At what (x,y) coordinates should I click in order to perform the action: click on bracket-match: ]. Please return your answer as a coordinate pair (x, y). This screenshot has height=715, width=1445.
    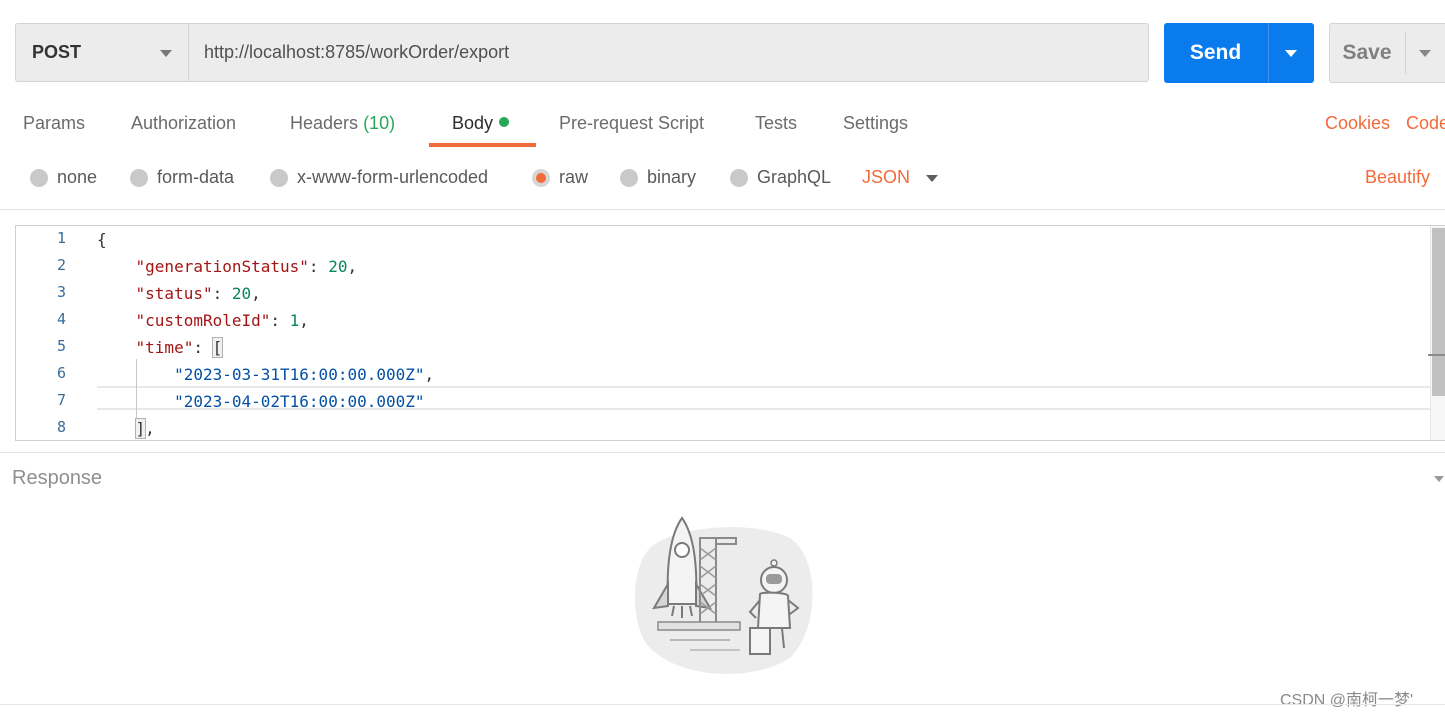
    Looking at the image, I should click on (140, 428).